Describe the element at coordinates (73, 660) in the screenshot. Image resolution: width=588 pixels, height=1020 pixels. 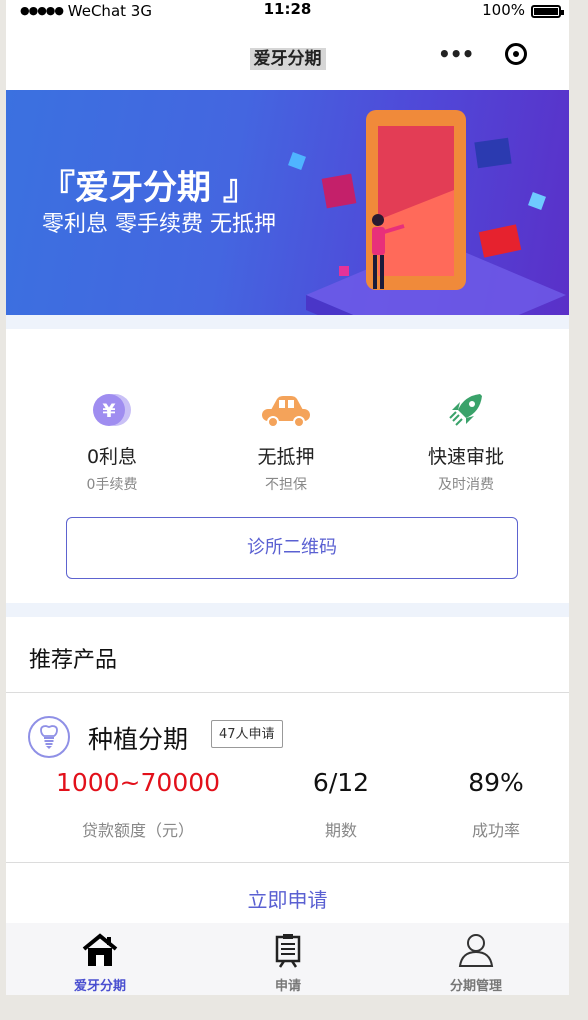
I see `section-title-recommend: 推荐产品` at that location.